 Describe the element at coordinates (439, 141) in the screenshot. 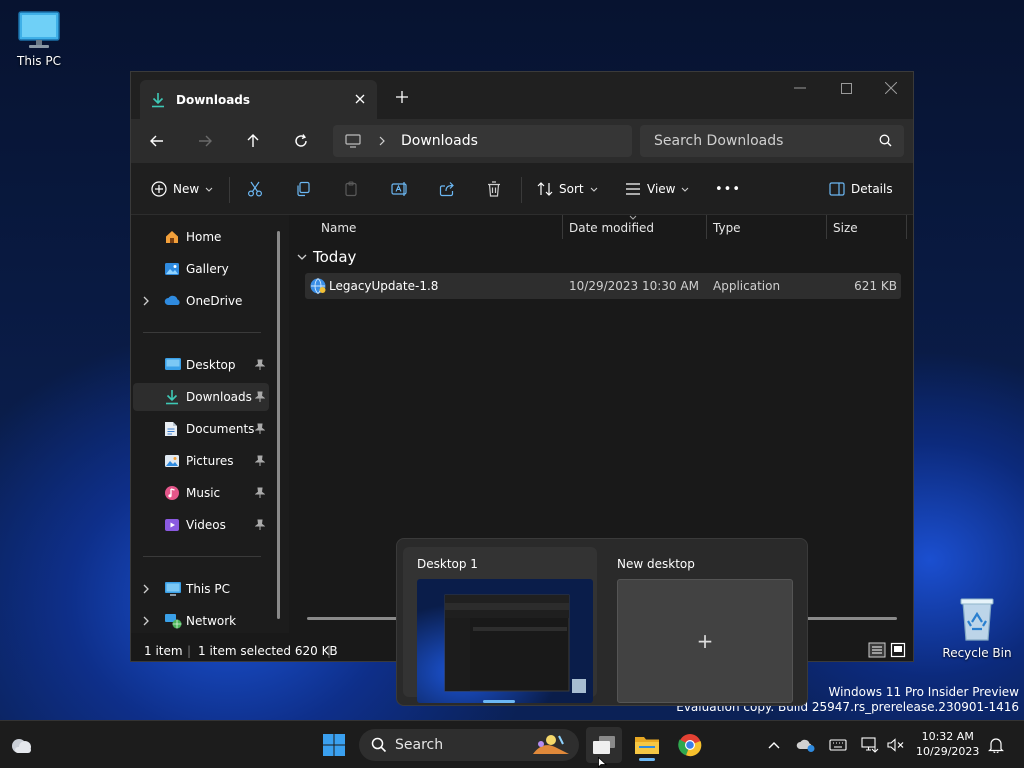

I see `breadcrumb-downloads: Downloads` at that location.